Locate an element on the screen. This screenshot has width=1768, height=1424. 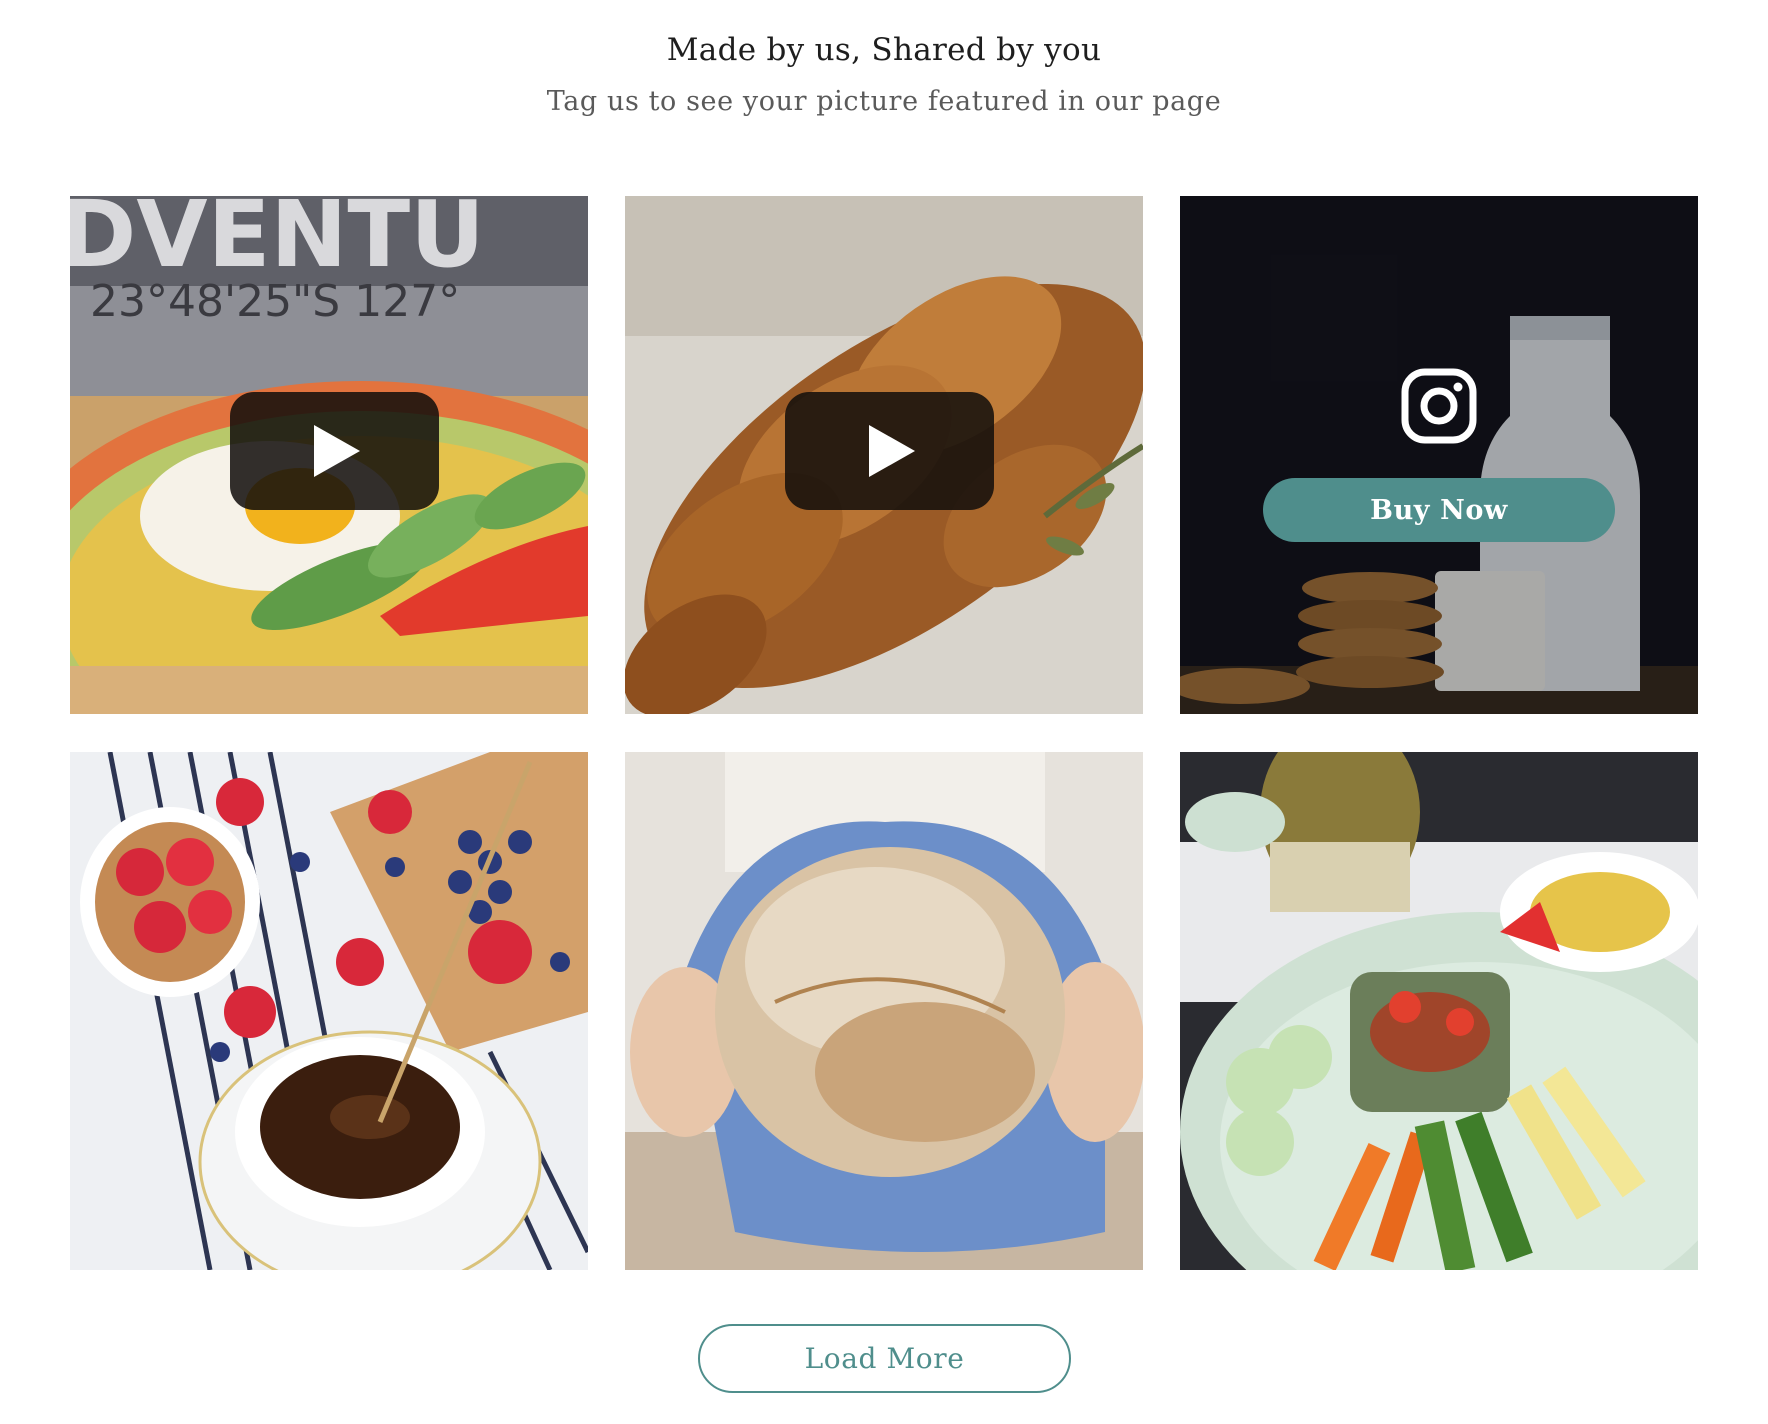
svg-text: 23°48'25"S 127° is located at coordinates (275, 301).